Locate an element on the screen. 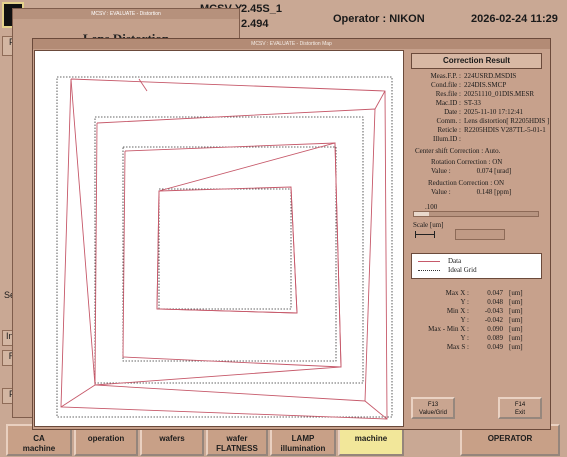 Image resolution: width=567 pixels, height=457 pixels. legend-data-label: Data is located at coordinates (455, 261).